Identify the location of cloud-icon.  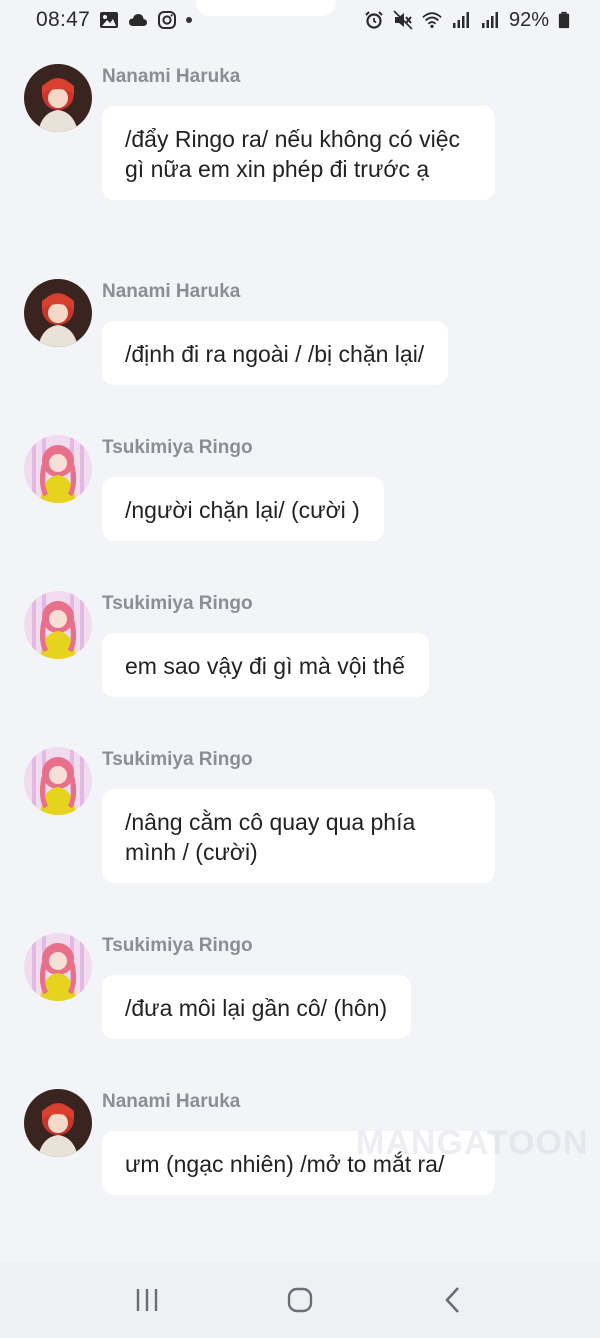
(138, 20).